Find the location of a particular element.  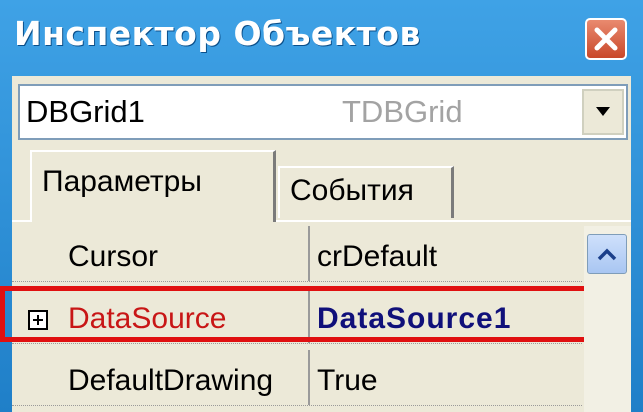

component-type: TDBGrid is located at coordinates (402, 111).